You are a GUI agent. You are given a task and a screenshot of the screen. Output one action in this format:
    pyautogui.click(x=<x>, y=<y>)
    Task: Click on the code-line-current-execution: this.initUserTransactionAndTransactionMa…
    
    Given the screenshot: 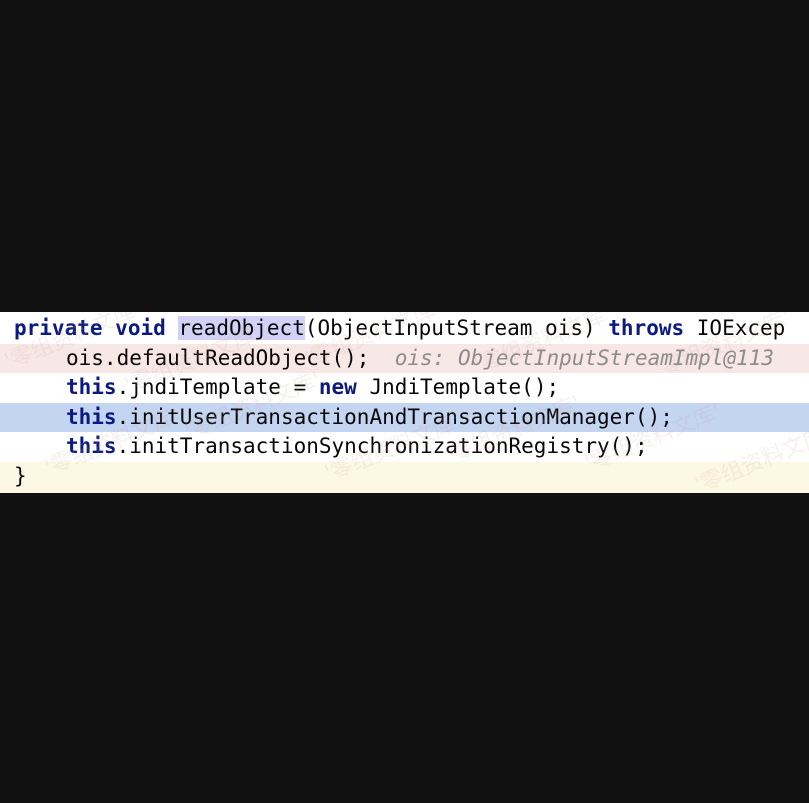 What is the action you would take?
    pyautogui.click(x=404, y=417)
    